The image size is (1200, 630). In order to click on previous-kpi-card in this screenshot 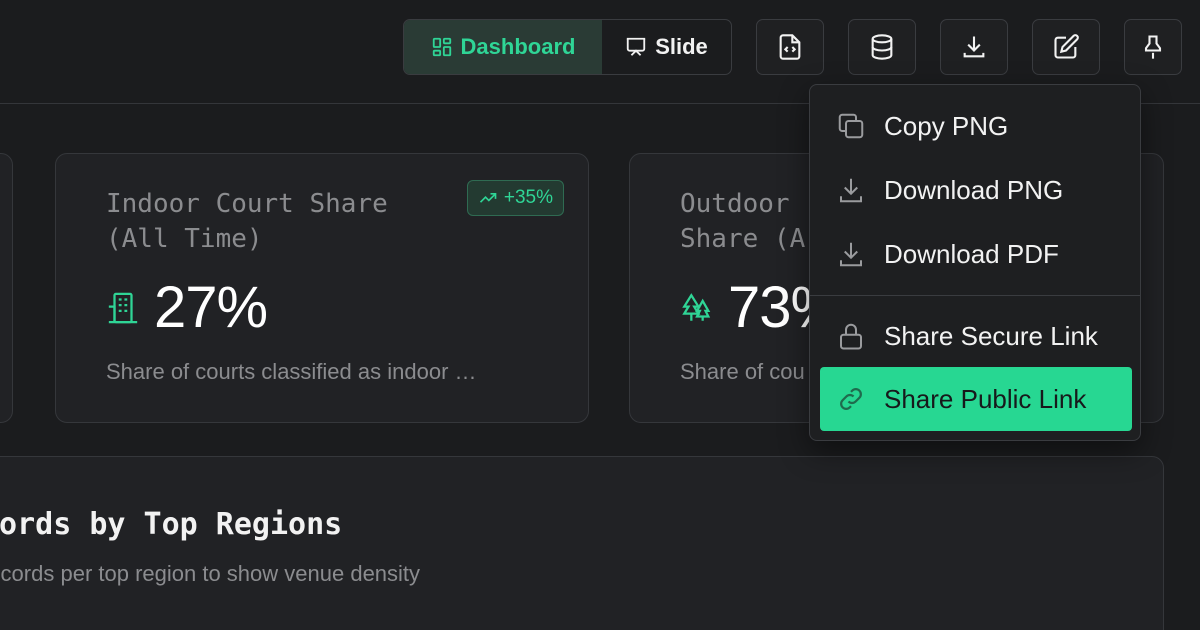, I will do `click(6, 288)`.